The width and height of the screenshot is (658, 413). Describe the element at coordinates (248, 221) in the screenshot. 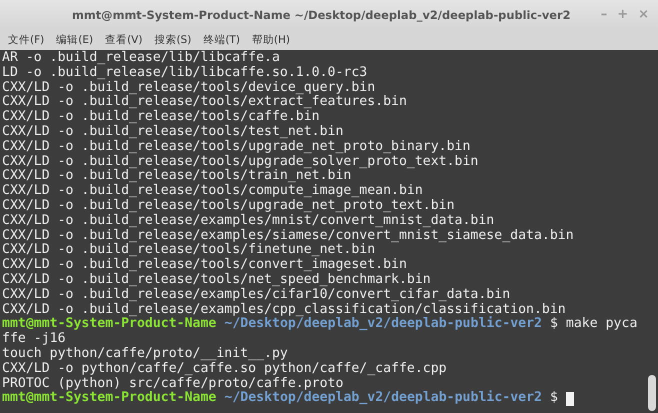

I see `output-line: CXX/LD -o .build_release/examples/mnist/convert_mnist_data.bin` at that location.